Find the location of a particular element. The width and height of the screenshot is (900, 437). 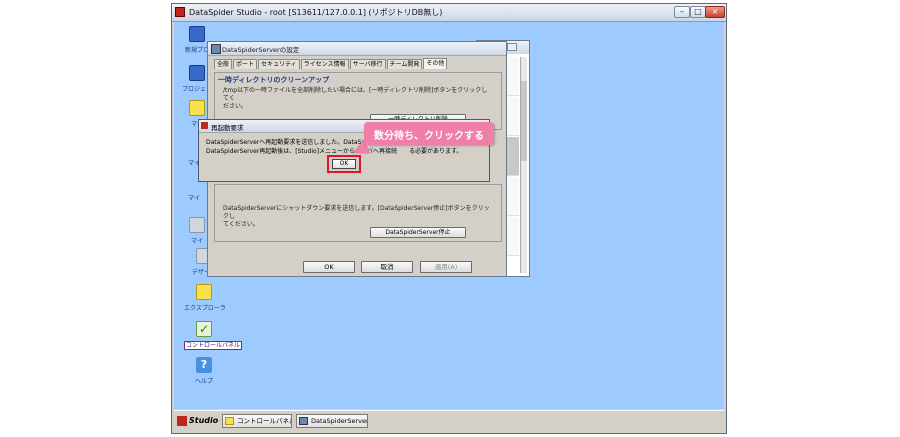

close-icon is located at coordinates (512, 47).